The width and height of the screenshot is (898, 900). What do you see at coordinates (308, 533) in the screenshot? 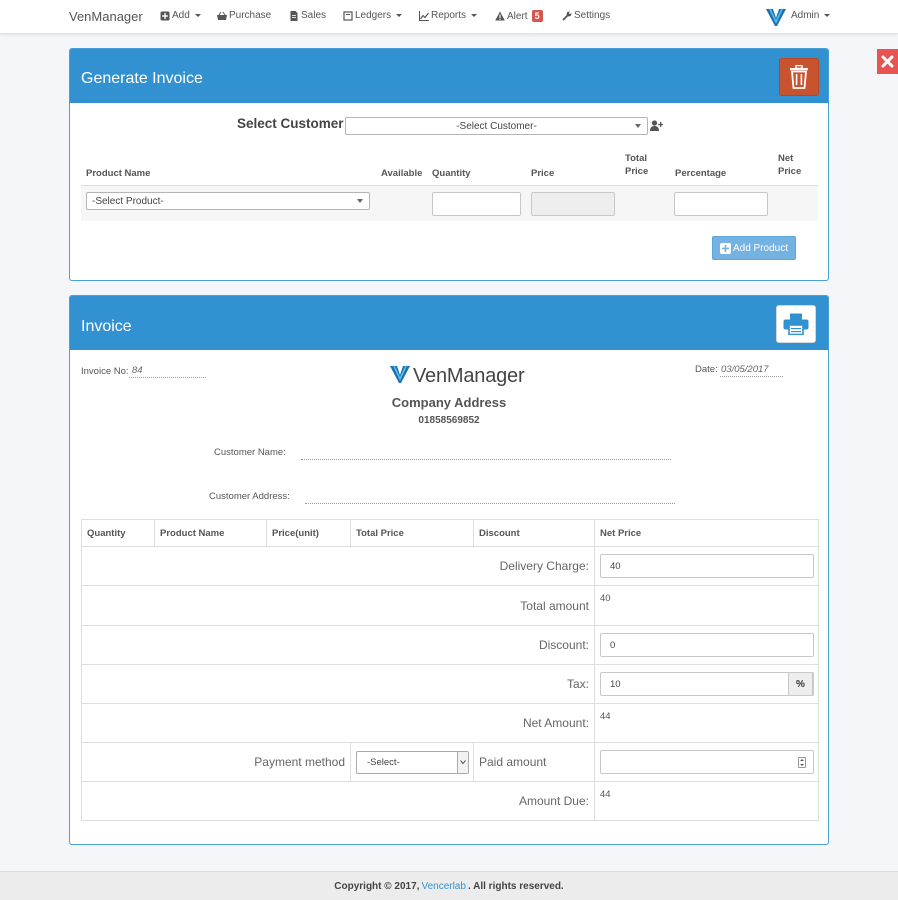
I see `col-price-unit: Price(unit)` at bounding box center [308, 533].